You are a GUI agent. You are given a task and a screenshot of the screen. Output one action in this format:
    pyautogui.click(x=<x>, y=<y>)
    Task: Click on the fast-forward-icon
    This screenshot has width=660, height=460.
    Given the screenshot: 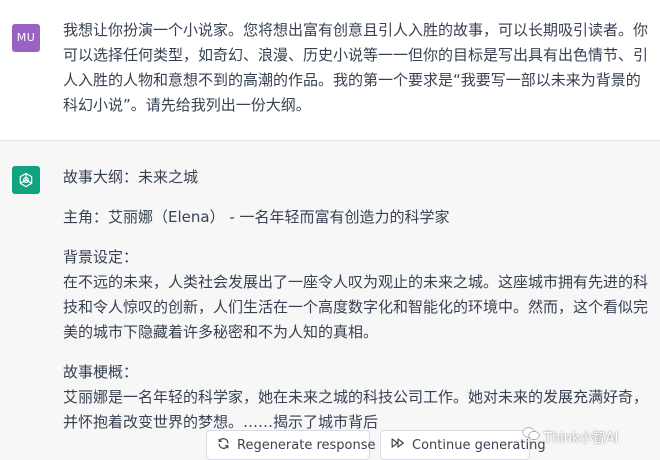 What is the action you would take?
    pyautogui.click(x=398, y=445)
    